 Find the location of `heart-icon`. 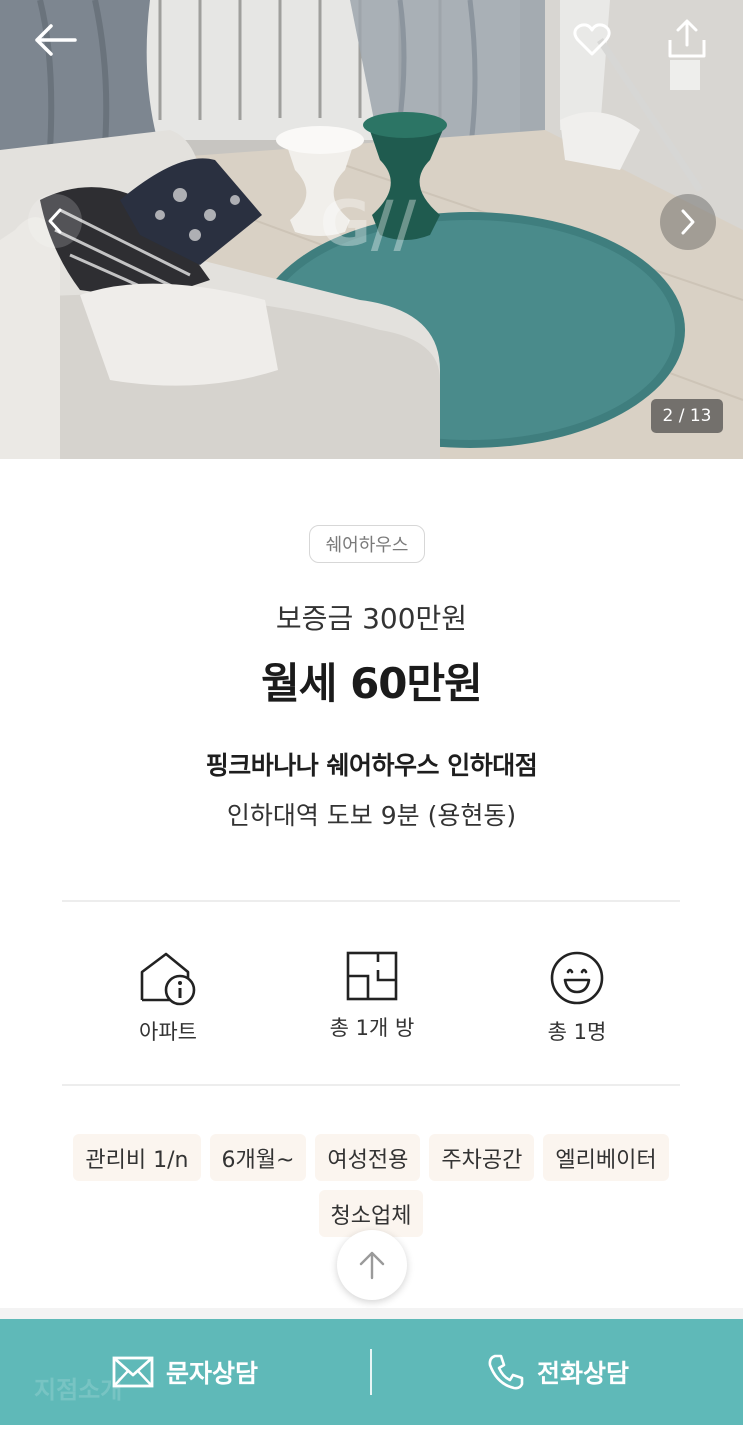

heart-icon is located at coordinates (592, 39).